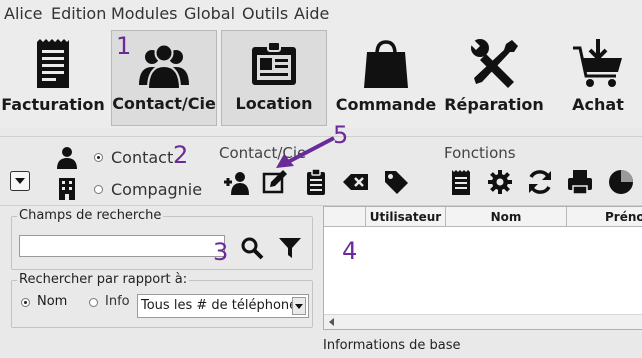  I want to click on menu-alice: Alice, so click(23, 13).